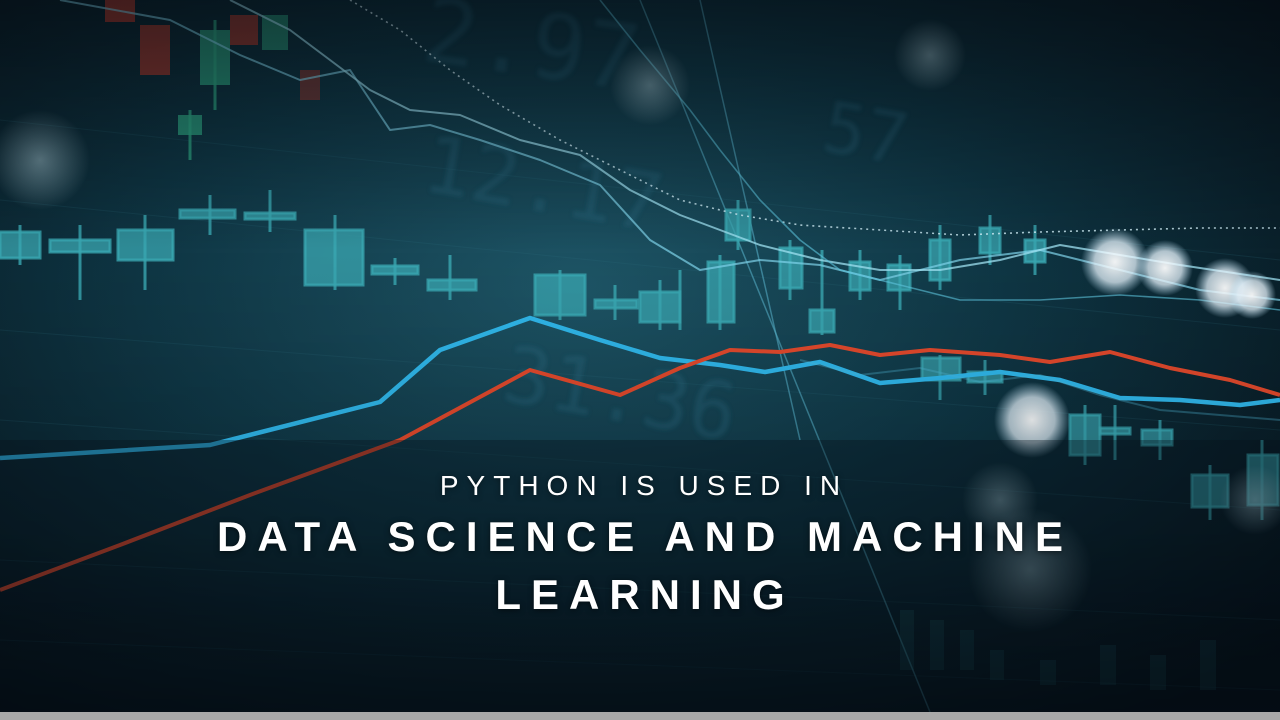  Describe the element at coordinates (645, 536) in the screenshot. I see `slide-title-line-1: DATA SCIENCE AND MACHINE` at that location.